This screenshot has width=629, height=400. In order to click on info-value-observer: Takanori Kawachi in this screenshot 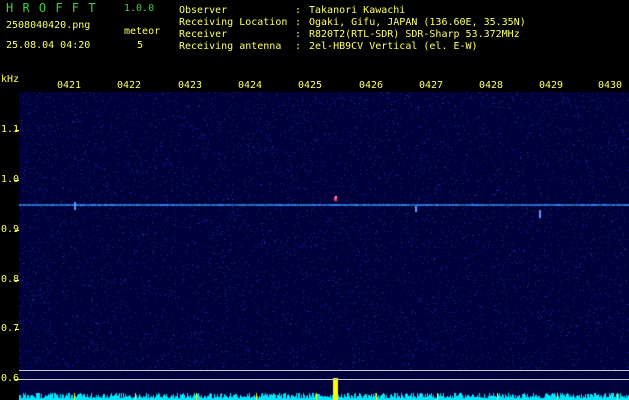, I will do `click(357, 10)`.